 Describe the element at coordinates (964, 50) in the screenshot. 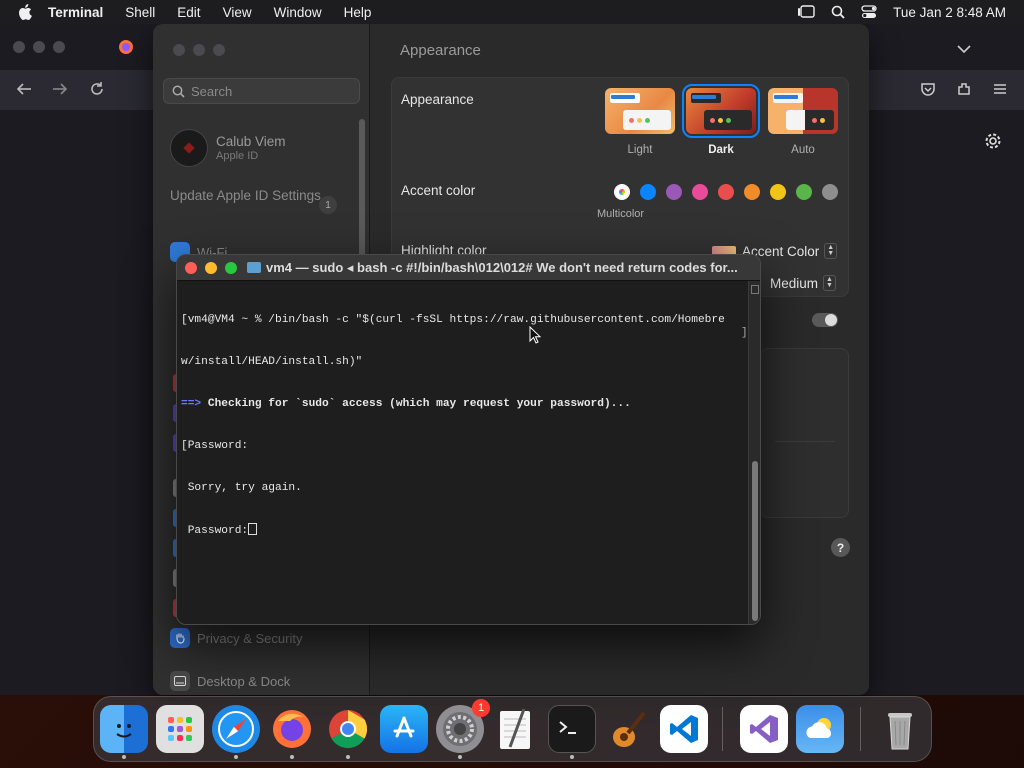

I see `tab-list-chevron-icon` at that location.